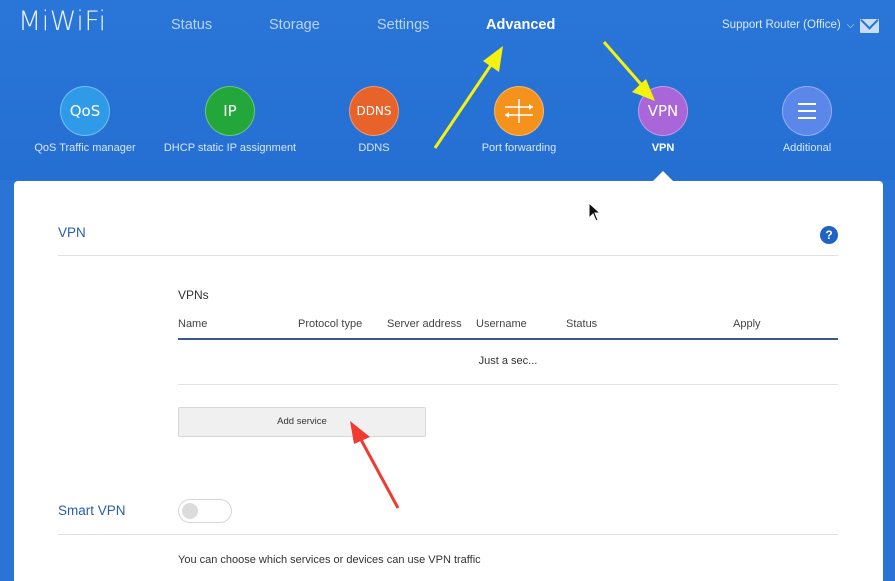 The width and height of the screenshot is (895, 581). What do you see at coordinates (663, 176) in the screenshot?
I see `active-tab-caret` at bounding box center [663, 176].